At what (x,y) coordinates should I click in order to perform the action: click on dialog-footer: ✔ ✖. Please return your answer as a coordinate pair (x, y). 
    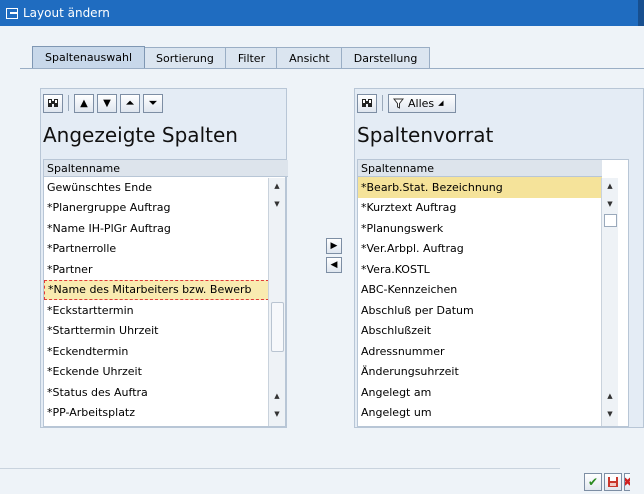
    Looking at the image, I should click on (322, 470).